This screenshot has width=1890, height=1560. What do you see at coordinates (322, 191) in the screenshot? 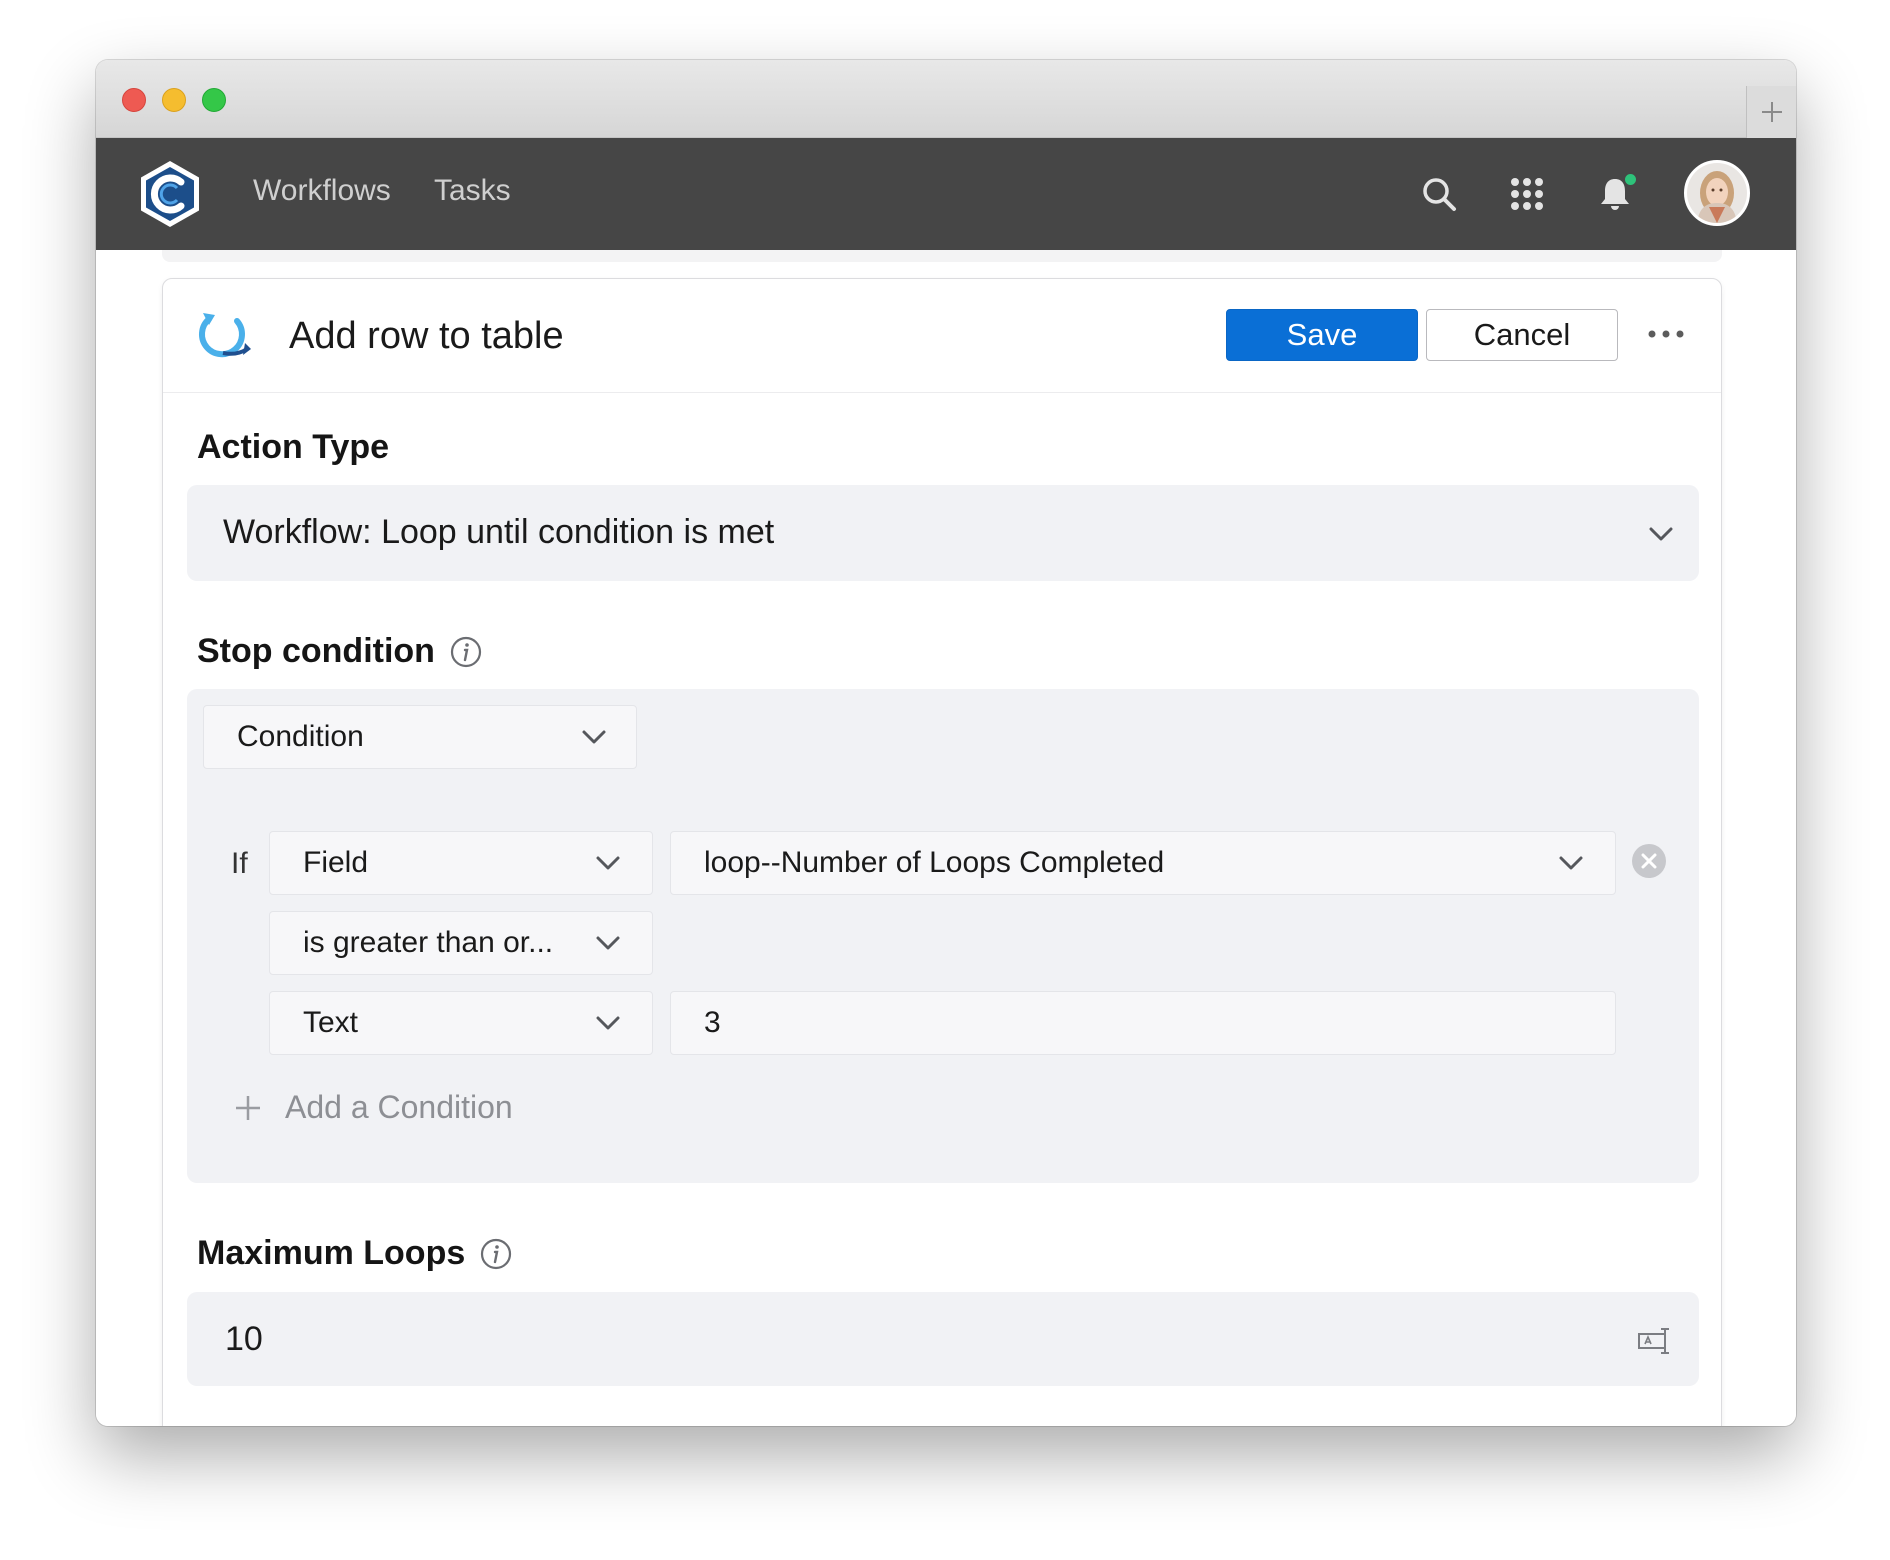
I see `nav-link-workflows: Workflows` at bounding box center [322, 191].